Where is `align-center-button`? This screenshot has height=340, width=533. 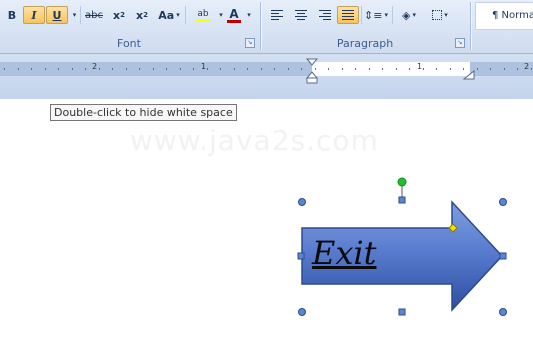
align-center-button is located at coordinates (301, 15).